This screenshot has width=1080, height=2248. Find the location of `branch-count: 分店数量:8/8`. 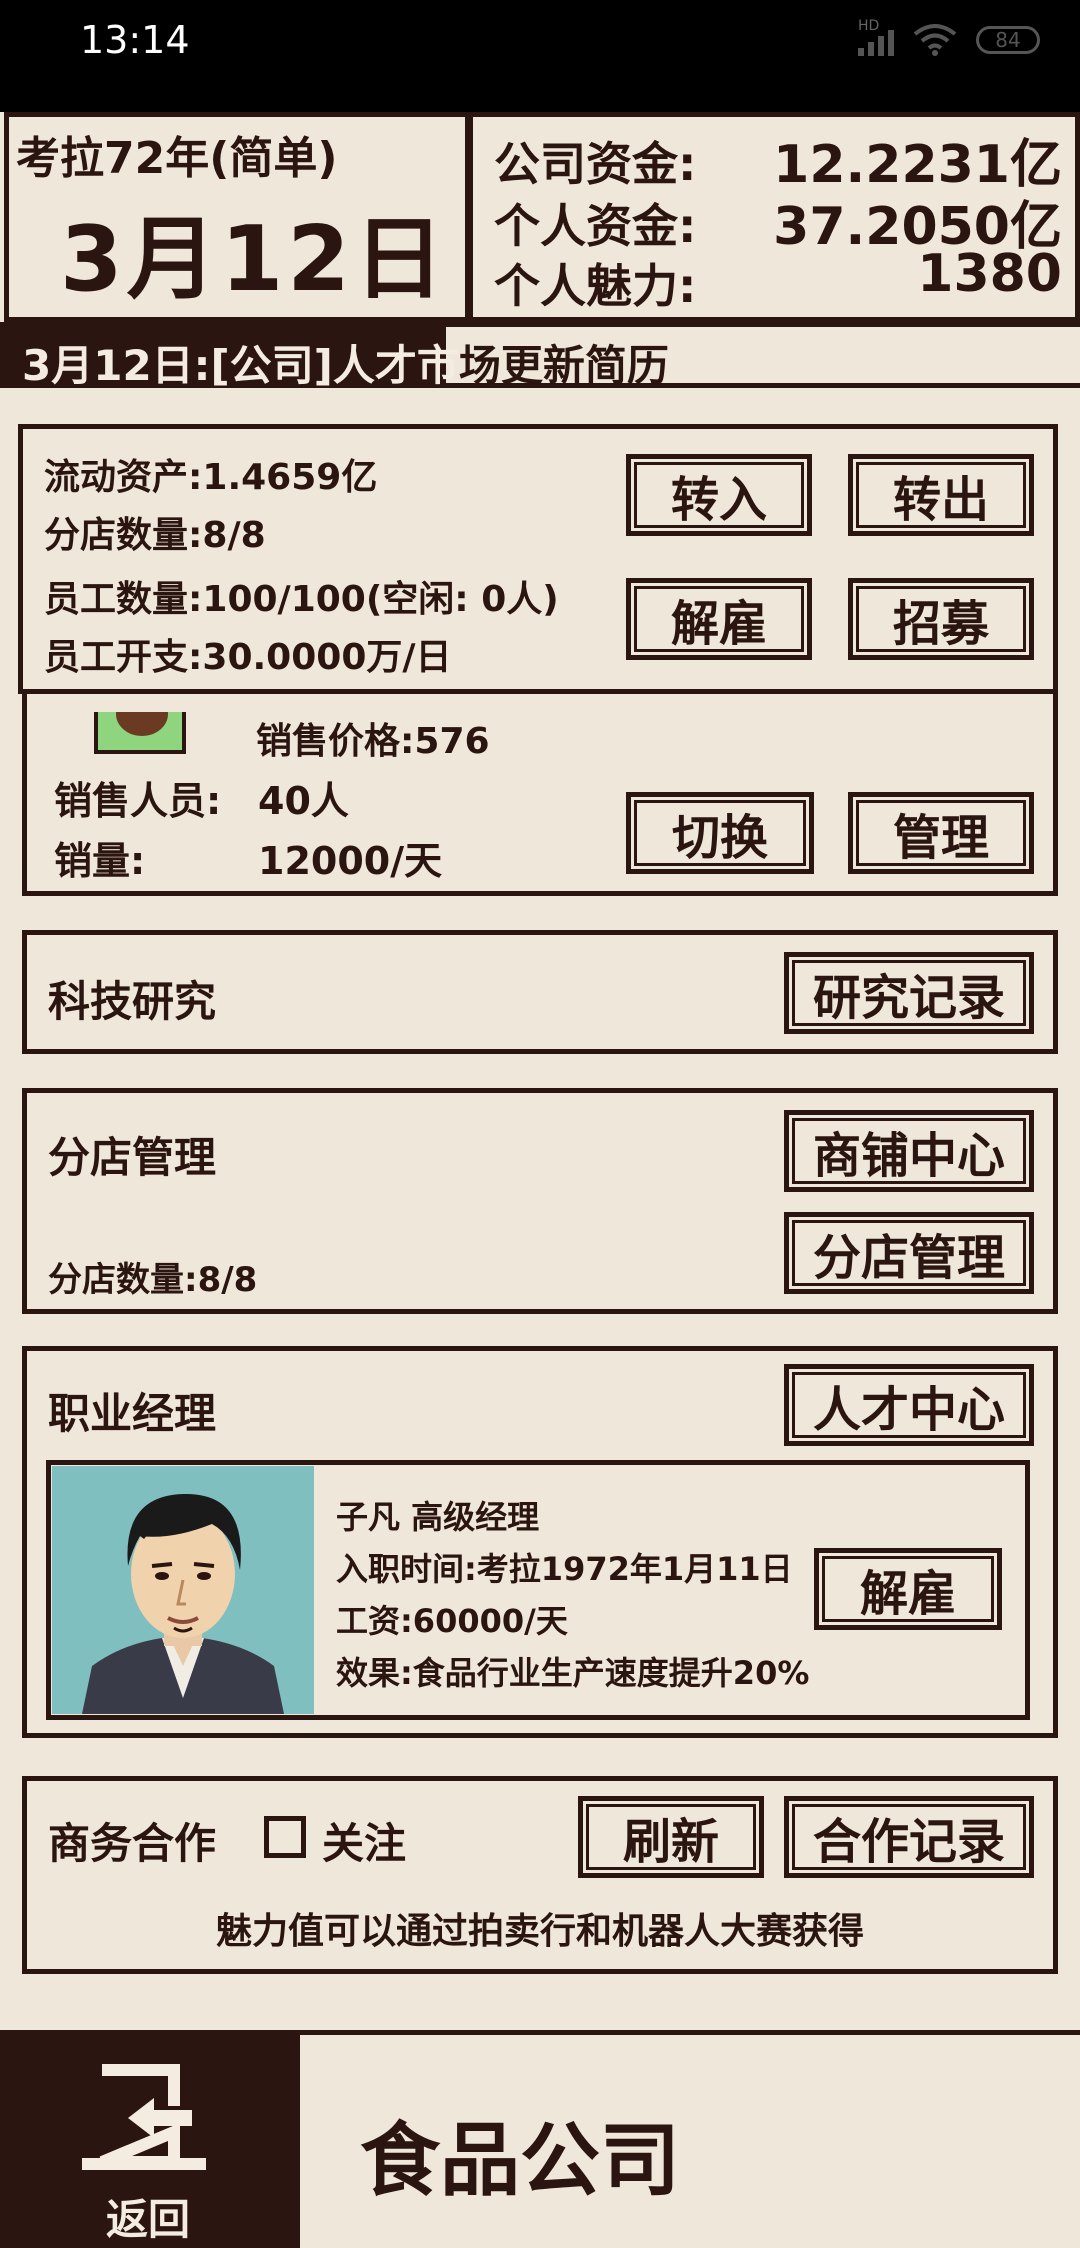

branch-count: 分店数量:8/8 is located at coordinates (155, 535).